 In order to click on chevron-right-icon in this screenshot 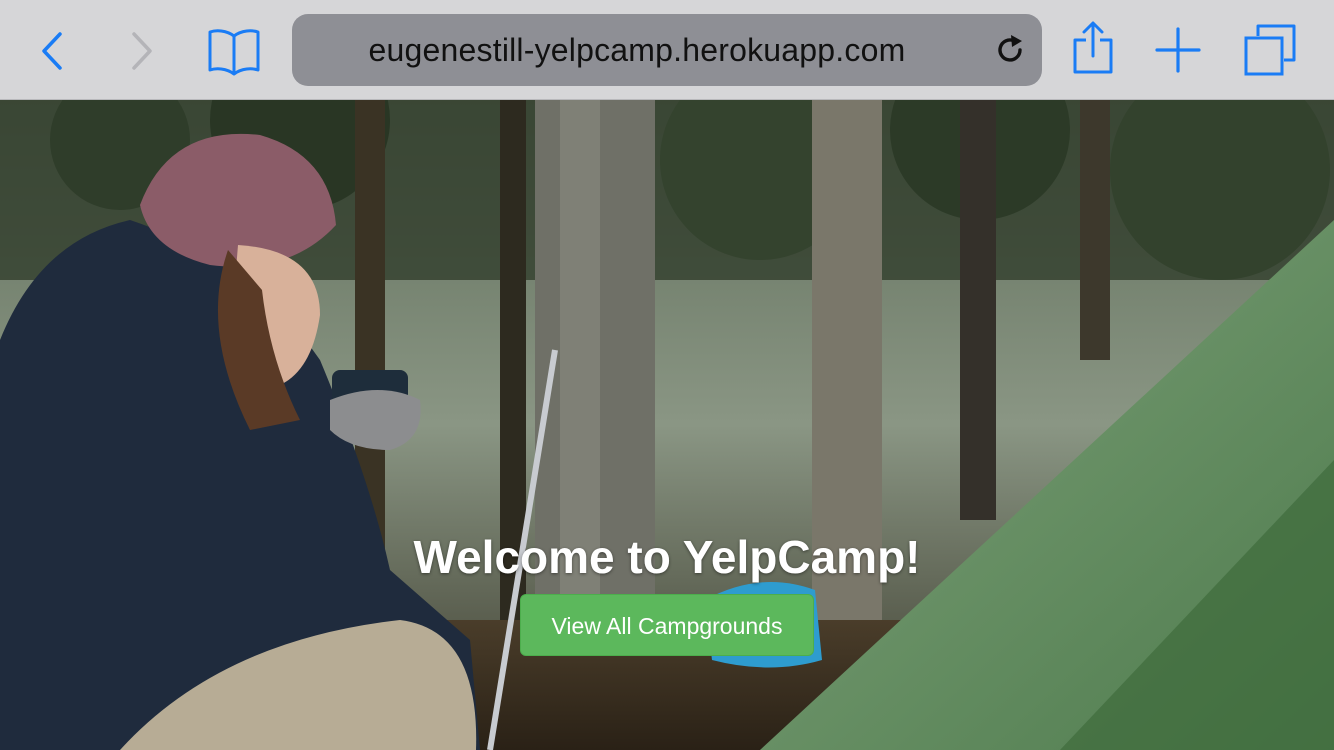, I will do `click(142, 51)`.